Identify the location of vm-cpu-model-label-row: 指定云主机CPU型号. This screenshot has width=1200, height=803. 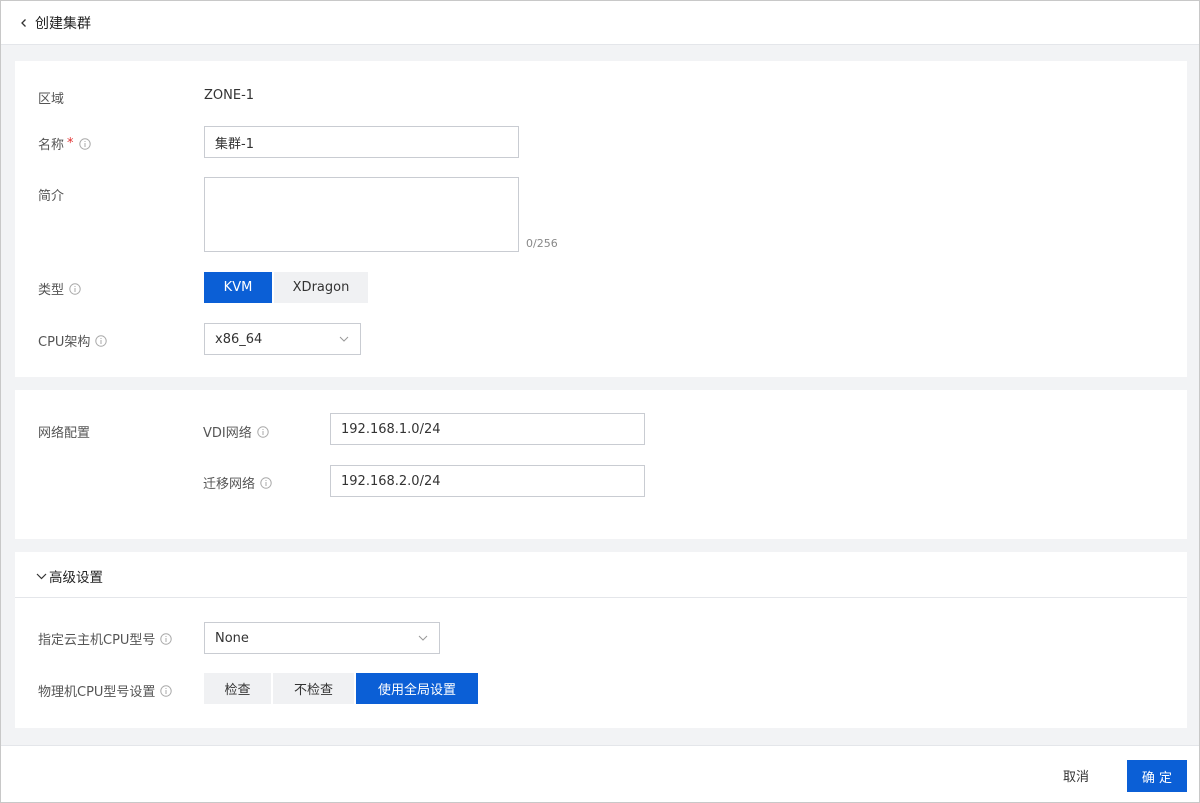
(105, 638).